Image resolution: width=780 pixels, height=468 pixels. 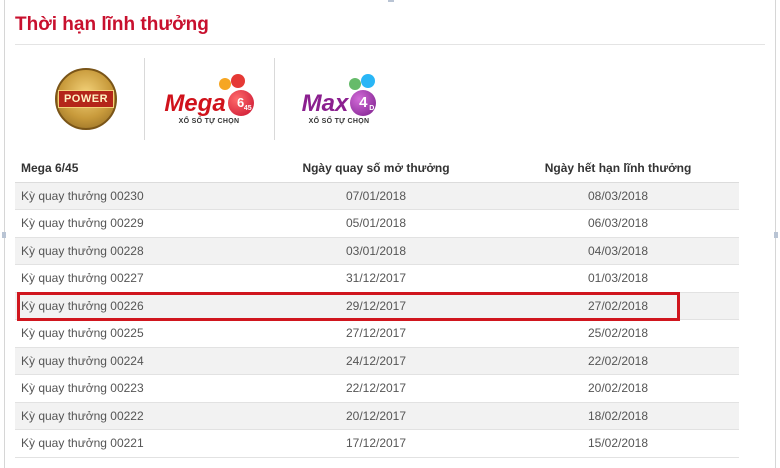 What do you see at coordinates (618, 223) in the screenshot?
I see `expire-date-cell: 06/03/2018` at bounding box center [618, 223].